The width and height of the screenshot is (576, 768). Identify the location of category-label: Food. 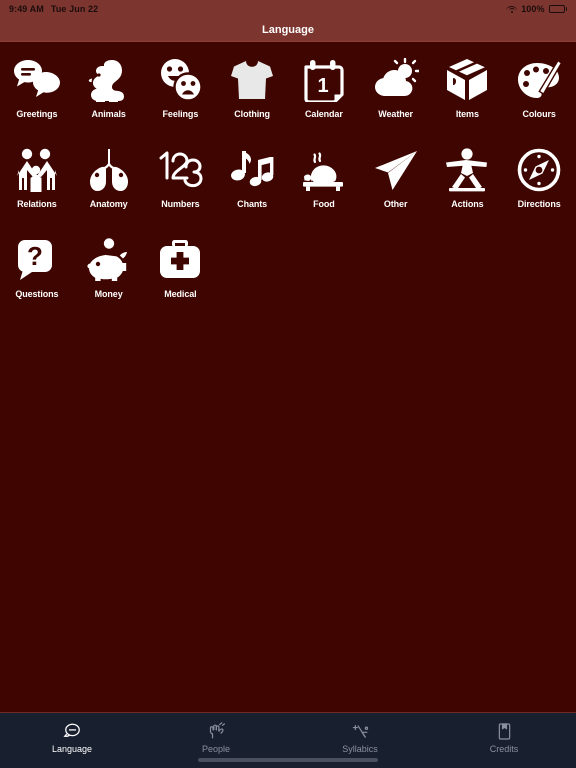
(324, 204).